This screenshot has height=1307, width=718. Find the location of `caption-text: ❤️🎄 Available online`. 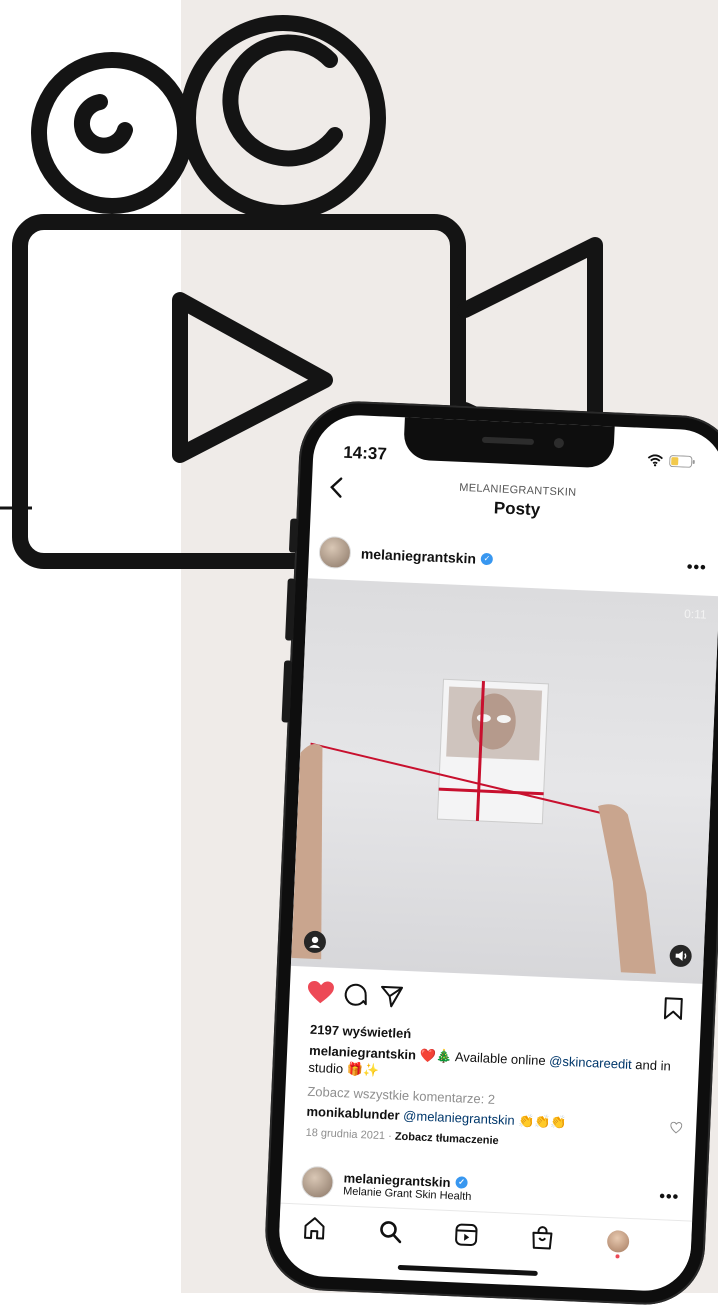

caption-text: ❤️🎄 Available online is located at coordinates (482, 1058).